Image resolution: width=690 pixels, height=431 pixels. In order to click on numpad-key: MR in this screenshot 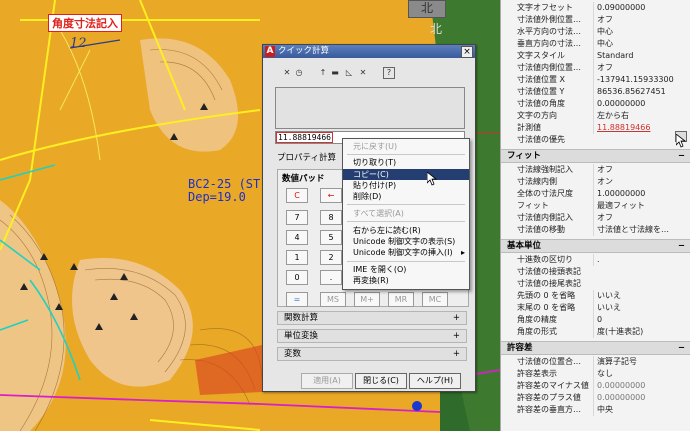, I will do `click(401, 299)`.